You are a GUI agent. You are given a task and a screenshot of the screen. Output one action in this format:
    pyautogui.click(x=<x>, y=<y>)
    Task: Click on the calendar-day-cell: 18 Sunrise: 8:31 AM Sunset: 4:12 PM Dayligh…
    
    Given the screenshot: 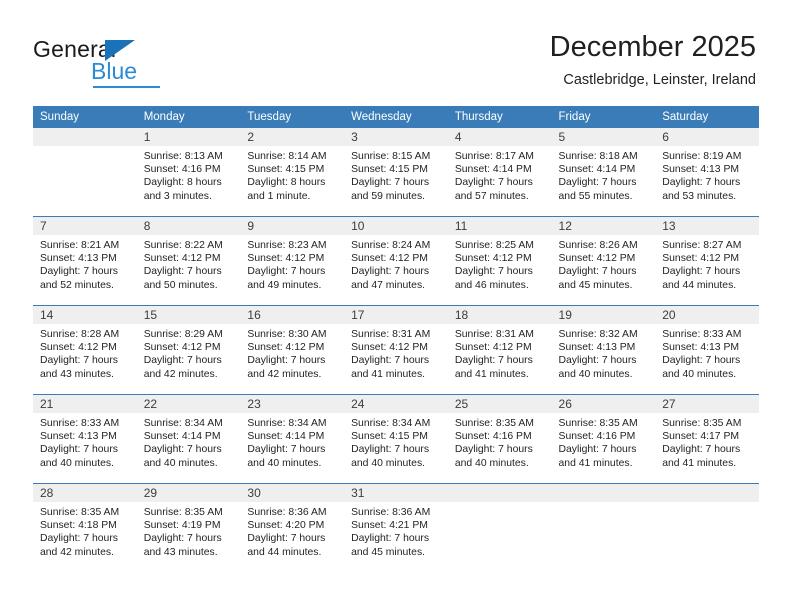 What is the action you would take?
    pyautogui.click(x=499, y=350)
    